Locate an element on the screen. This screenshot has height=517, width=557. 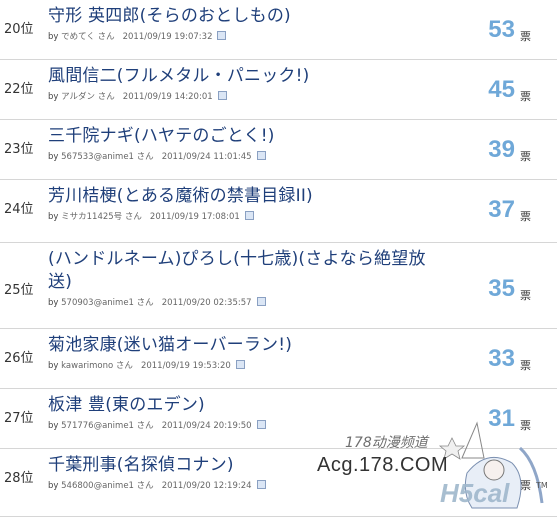
vote-count: 39 is located at coordinates (501, 149).